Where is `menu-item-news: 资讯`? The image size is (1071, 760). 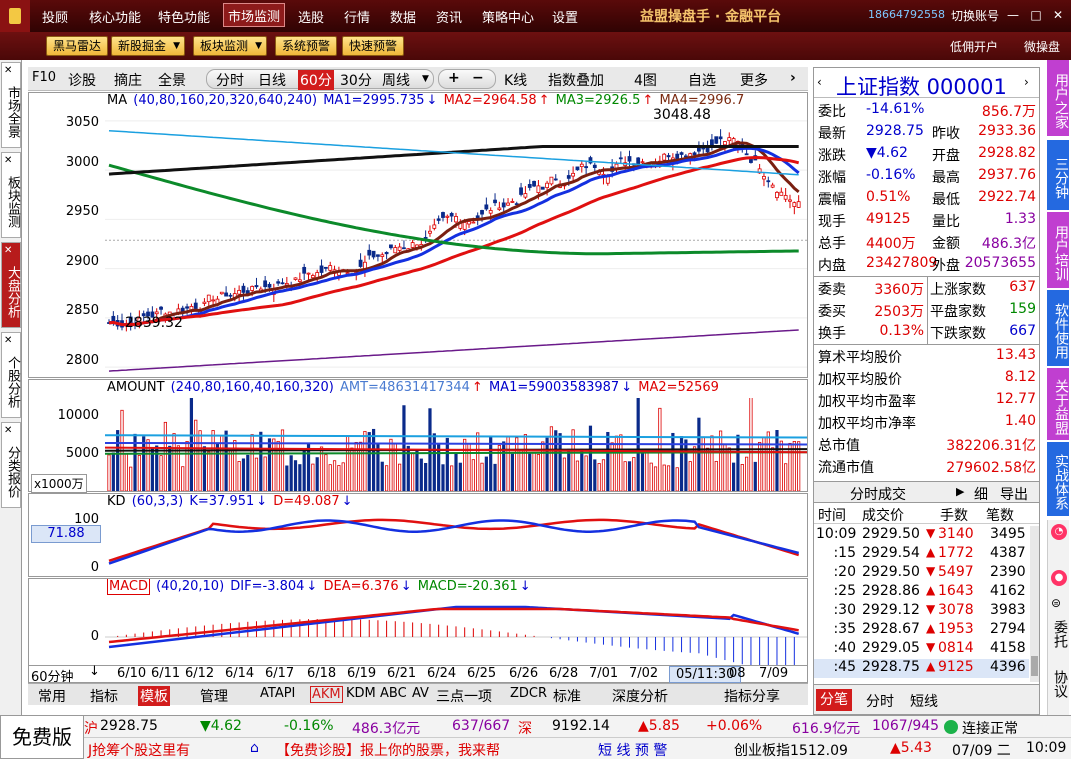 menu-item-news: 资讯 is located at coordinates (449, 16).